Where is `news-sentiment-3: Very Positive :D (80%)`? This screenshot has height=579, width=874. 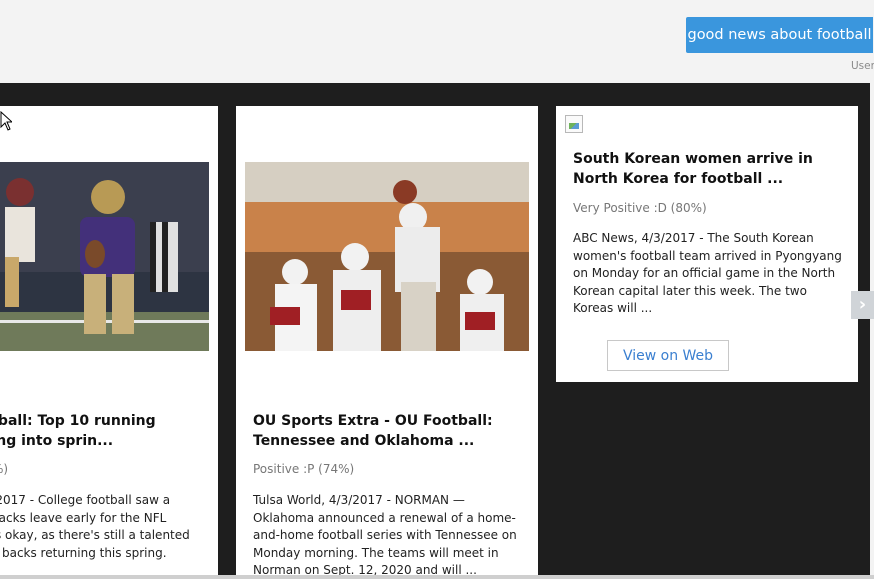
news-sentiment-3: Very Positive :D (80%) is located at coordinates (640, 208).